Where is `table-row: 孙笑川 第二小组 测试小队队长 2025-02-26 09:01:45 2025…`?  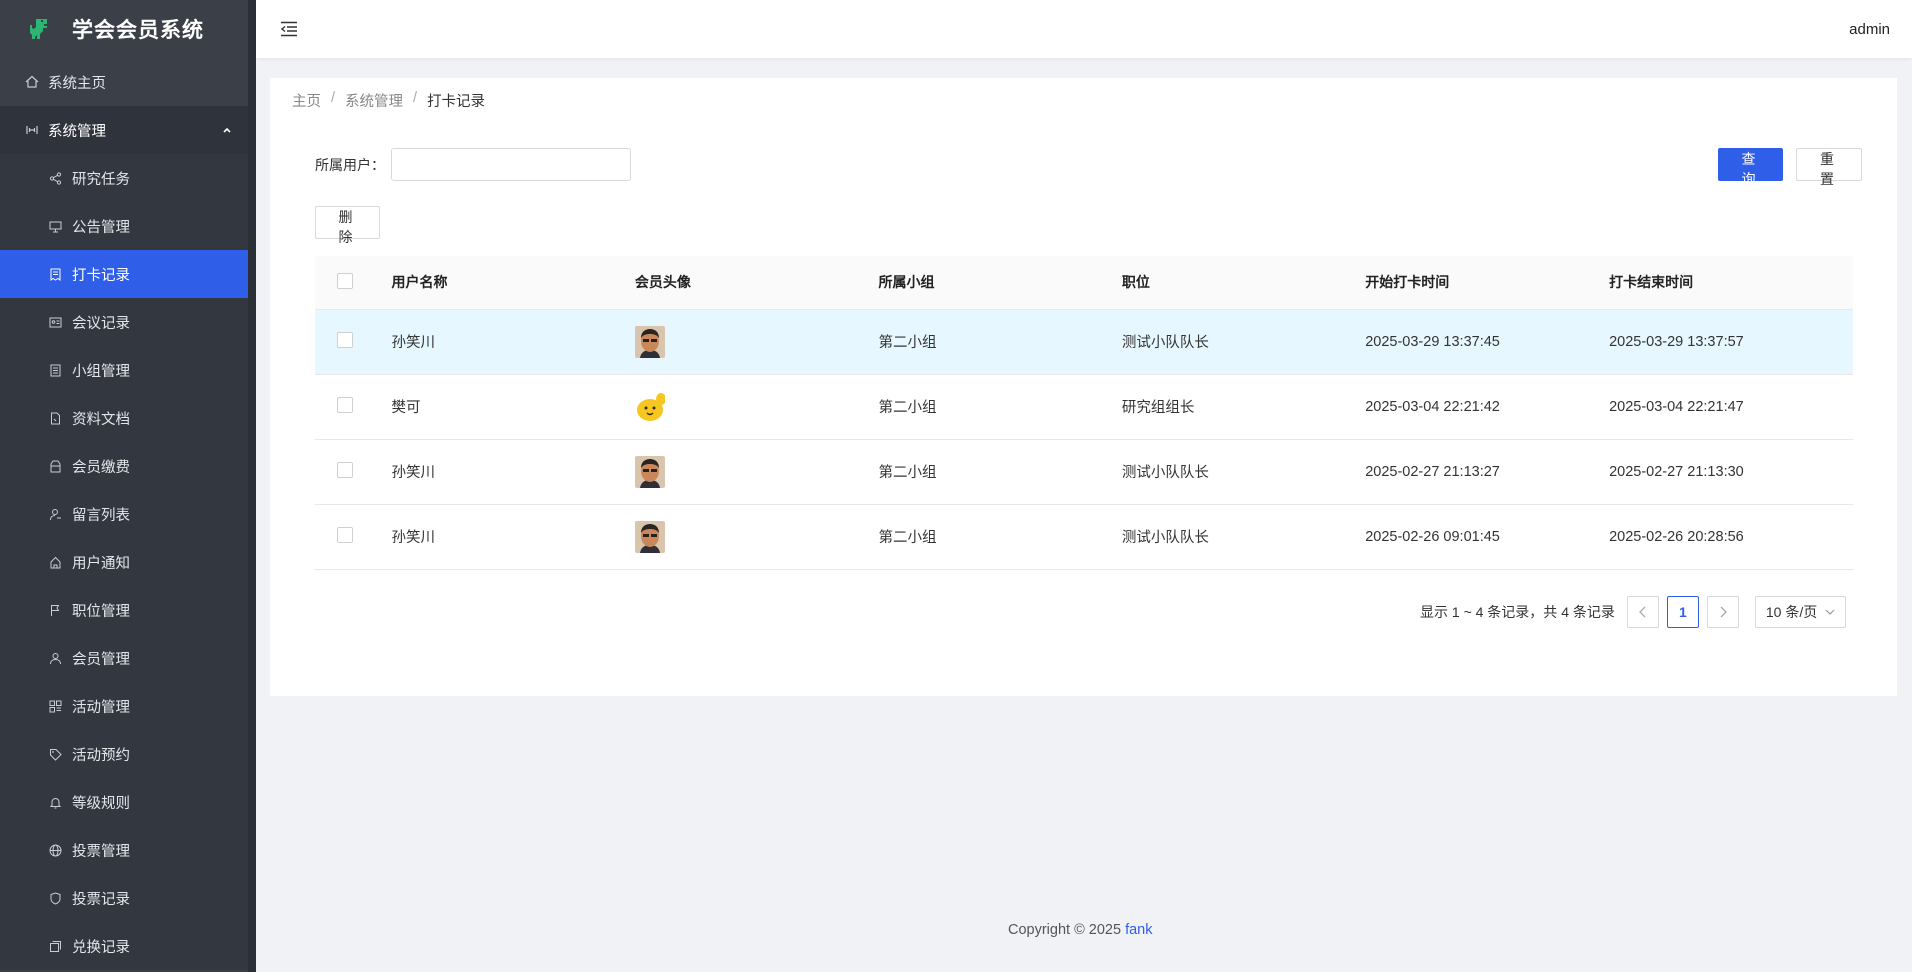
table-row: 孙笑川 第二小组 测试小队队长 2025-02-26 09:01:45 2025… is located at coordinates (1084, 537).